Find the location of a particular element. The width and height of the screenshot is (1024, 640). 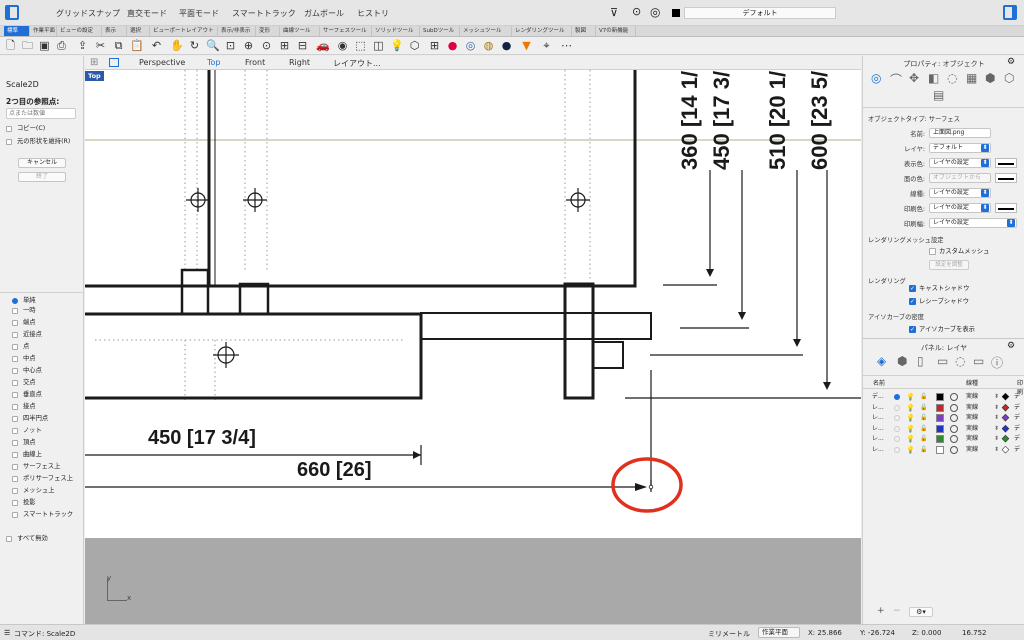

page-icon: ◧ is located at coordinates (933, 78).